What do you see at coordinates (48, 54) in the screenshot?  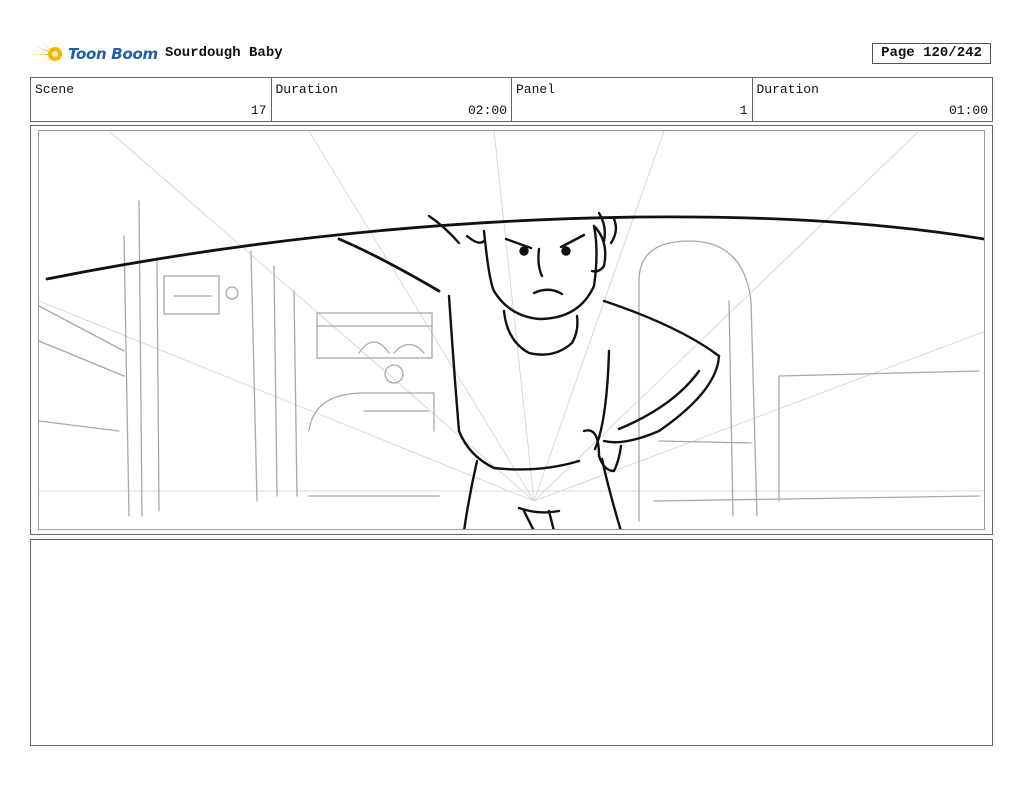 I see `starburst-icon` at bounding box center [48, 54].